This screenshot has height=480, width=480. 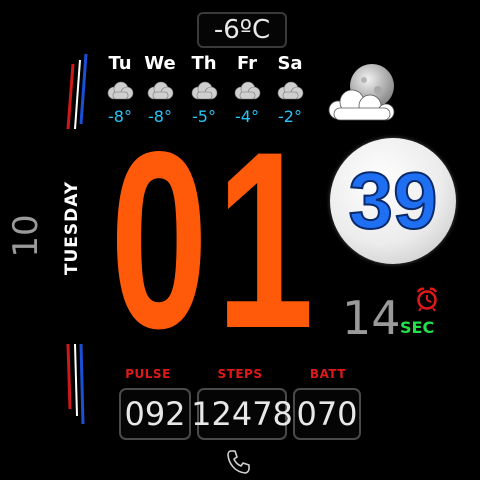 What do you see at coordinates (242, 414) in the screenshot?
I see `steps-value: 12478` at bounding box center [242, 414].